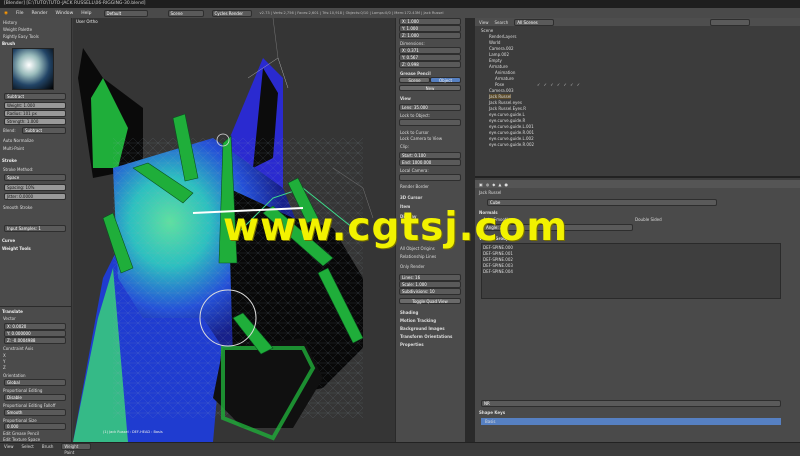  I want to click on vector-z-field: Z: -0.0004988, so click(35, 340).